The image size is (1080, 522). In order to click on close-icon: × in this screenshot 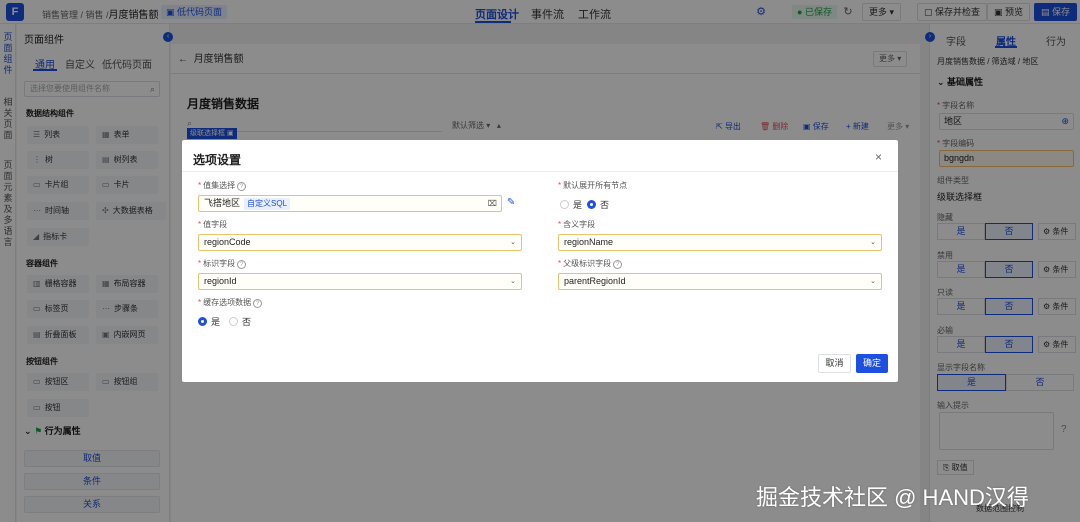, I will do `click(878, 157)`.